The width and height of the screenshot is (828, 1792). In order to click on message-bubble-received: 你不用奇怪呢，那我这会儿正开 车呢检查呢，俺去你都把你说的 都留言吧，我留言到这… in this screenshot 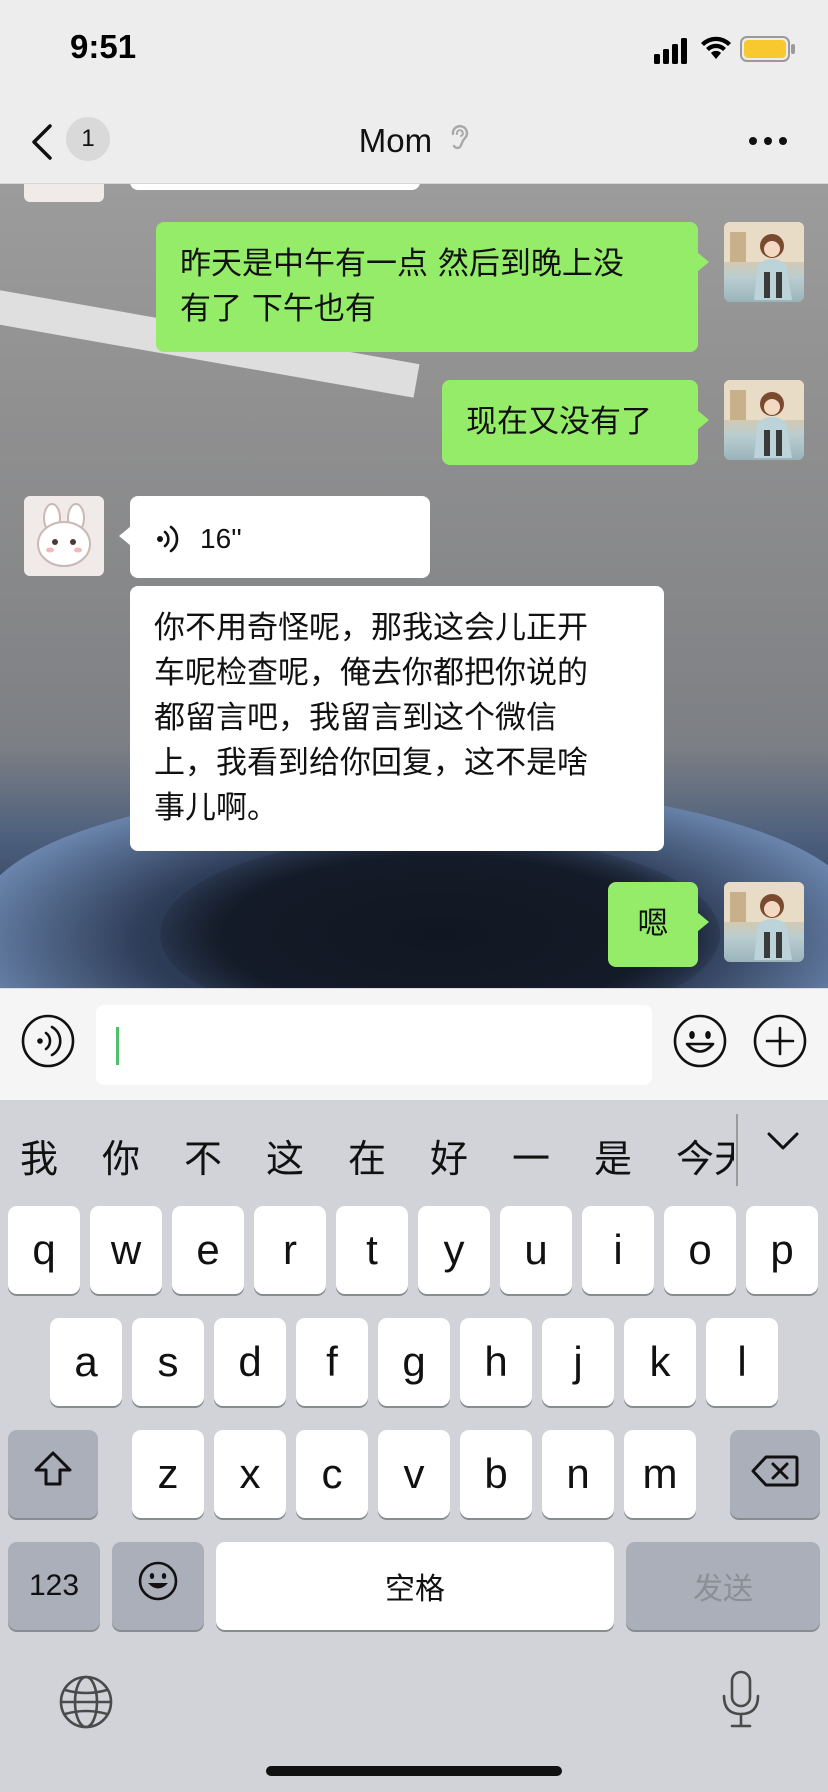, I will do `click(397, 718)`.